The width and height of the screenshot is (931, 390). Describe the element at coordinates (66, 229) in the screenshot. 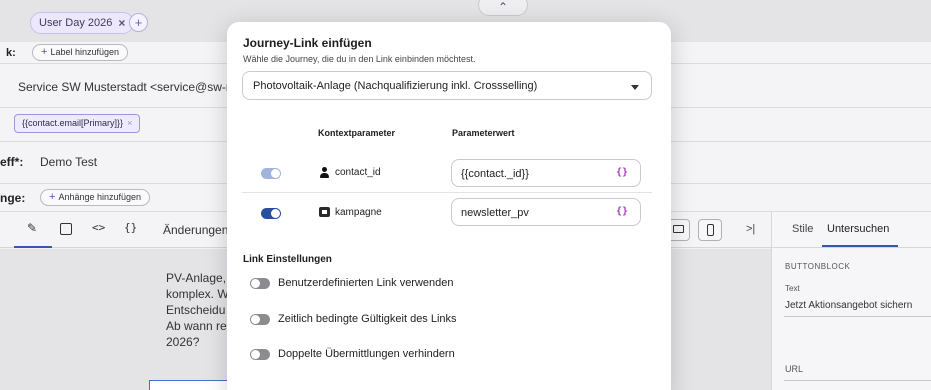

I see `preview-icon` at that location.